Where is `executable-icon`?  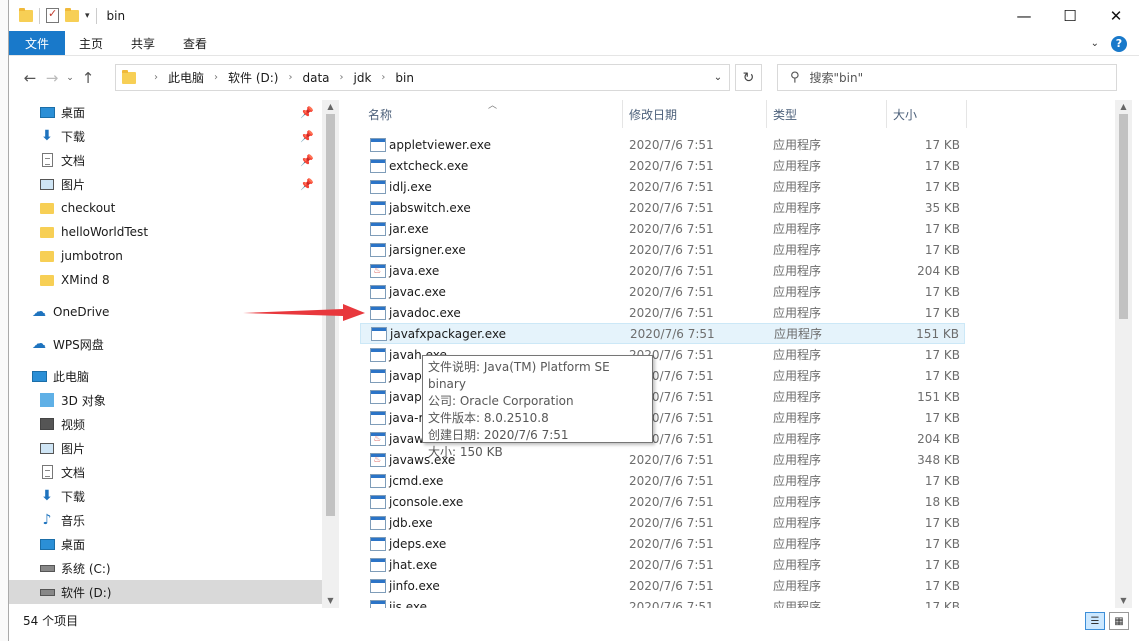 executable-icon is located at coordinates (378, 585).